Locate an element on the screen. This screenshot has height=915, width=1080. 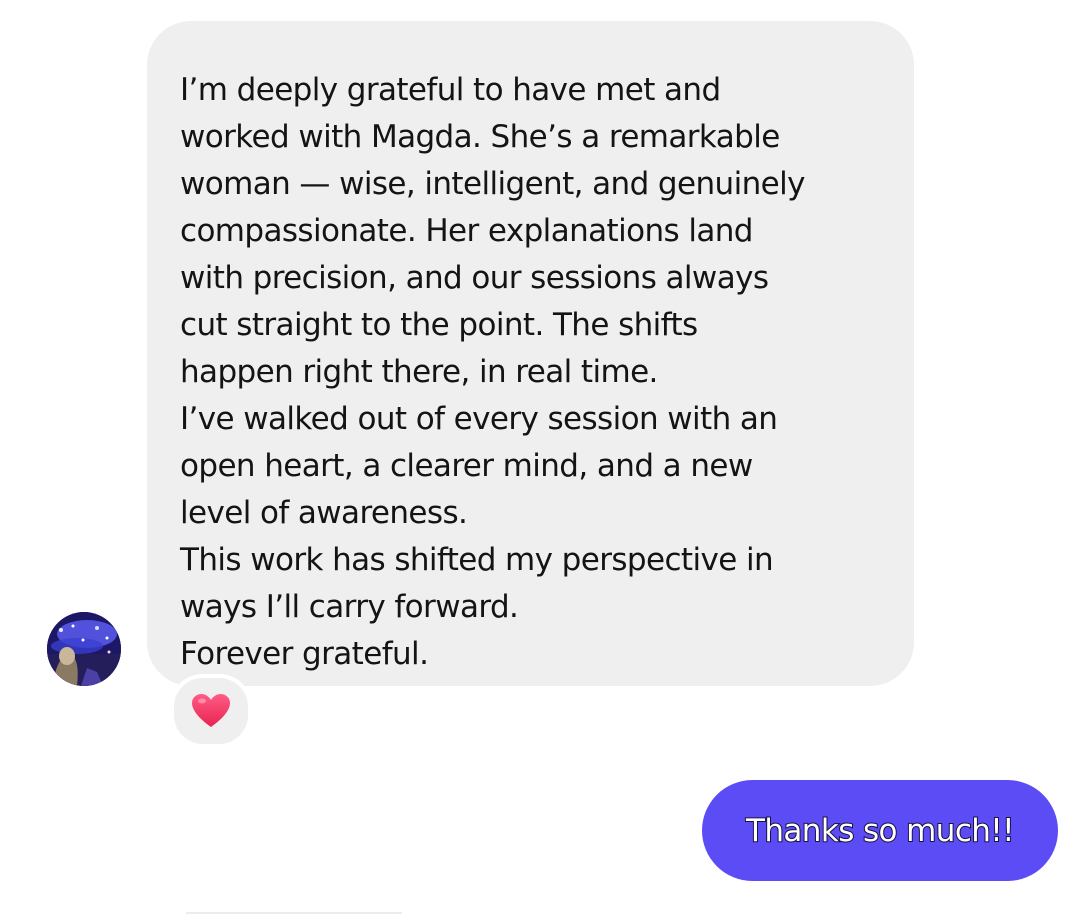
divider is located at coordinates (294, 913).